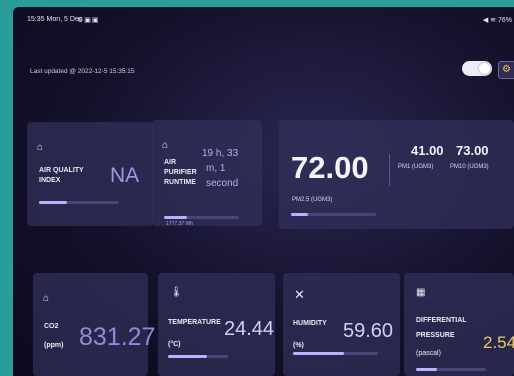  What do you see at coordinates (179, 224) in the screenshot?
I see `runtime-energy: 1777.37 Wh` at bounding box center [179, 224].